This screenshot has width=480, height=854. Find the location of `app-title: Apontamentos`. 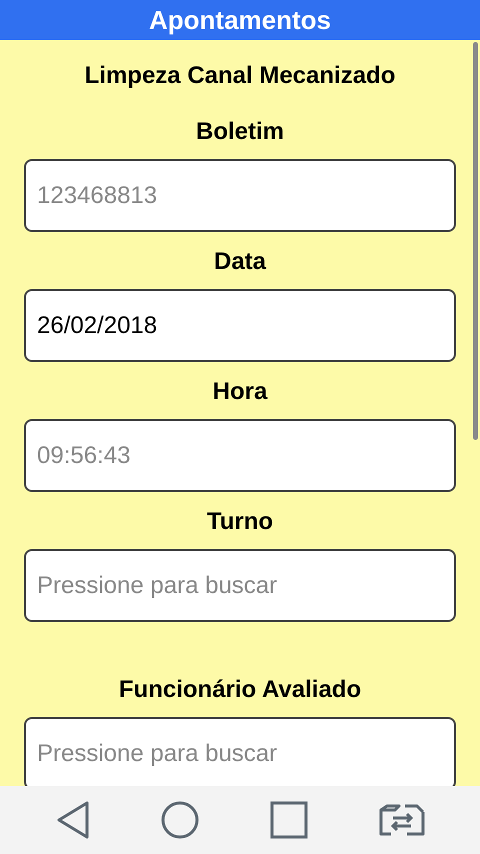

app-title: Apontamentos is located at coordinates (240, 20).